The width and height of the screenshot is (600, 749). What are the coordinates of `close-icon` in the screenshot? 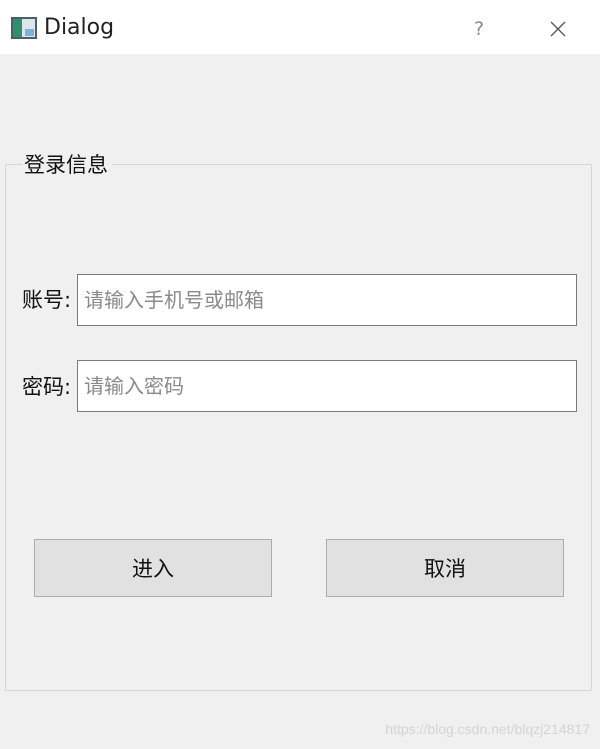 It's located at (558, 29).